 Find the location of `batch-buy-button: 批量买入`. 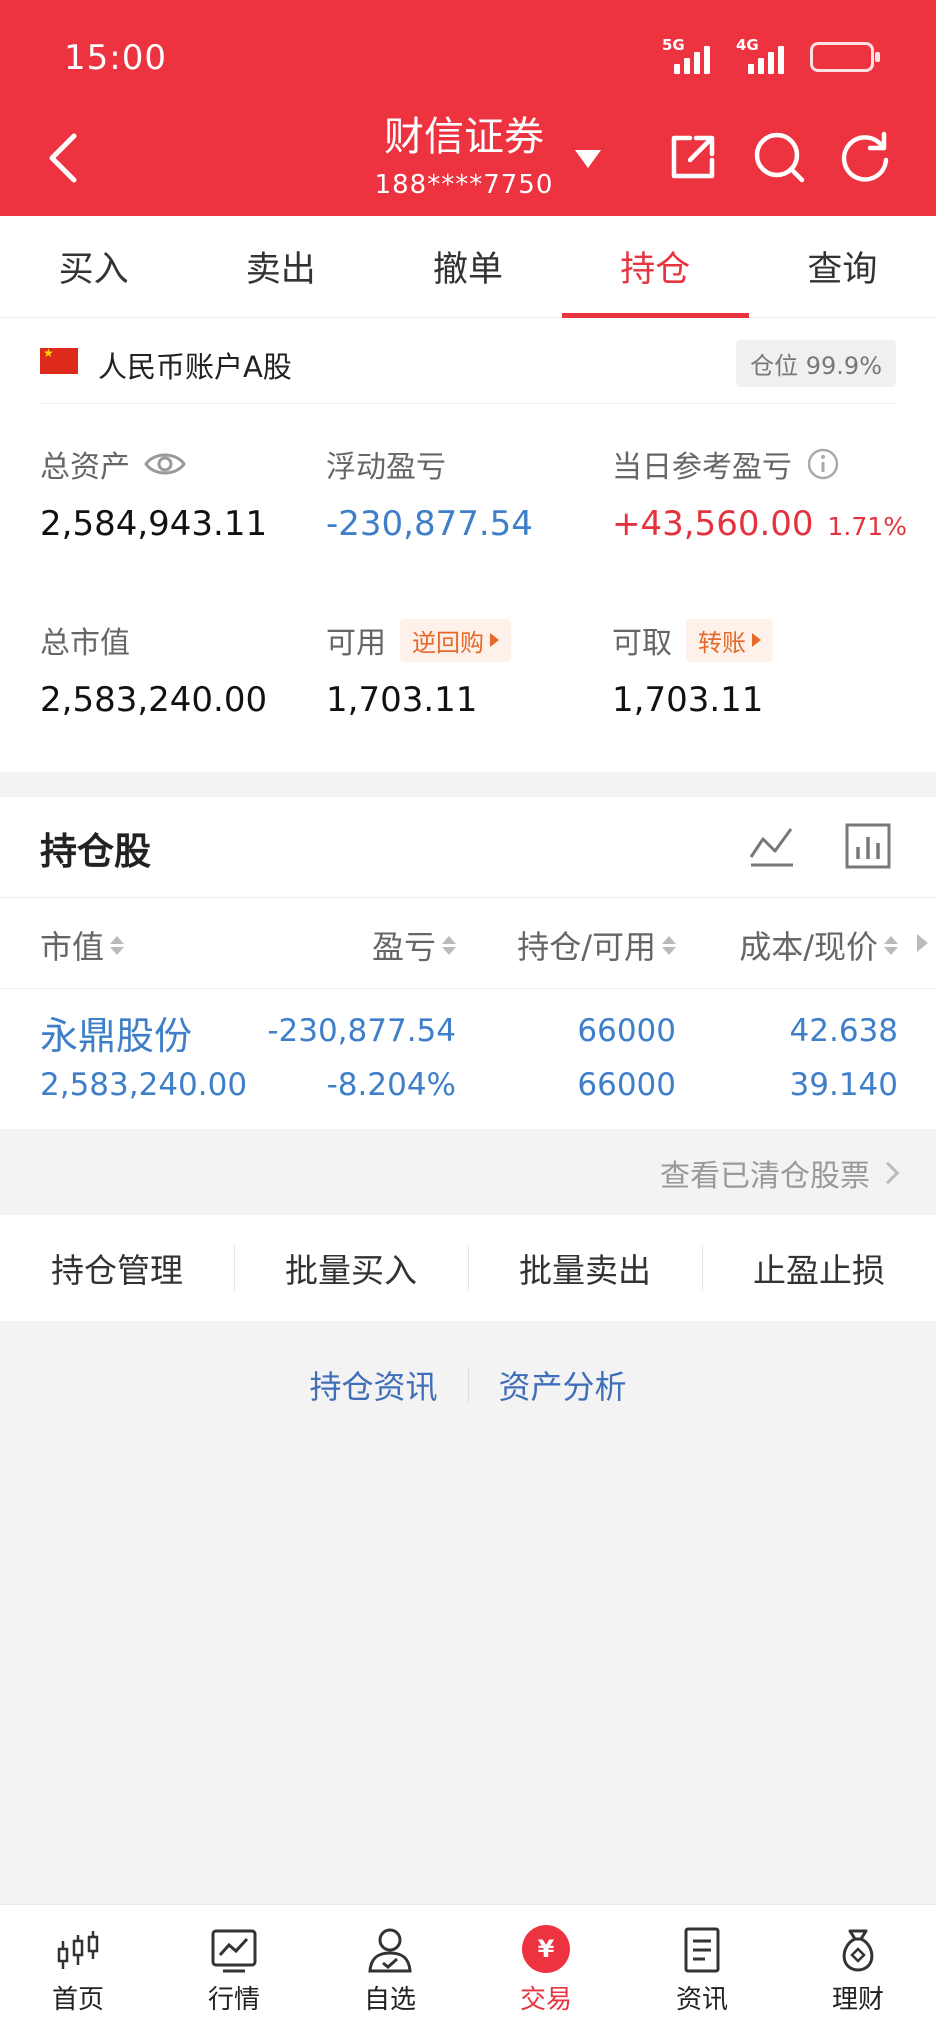

batch-buy-button: 批量买入 is located at coordinates (351, 1268).